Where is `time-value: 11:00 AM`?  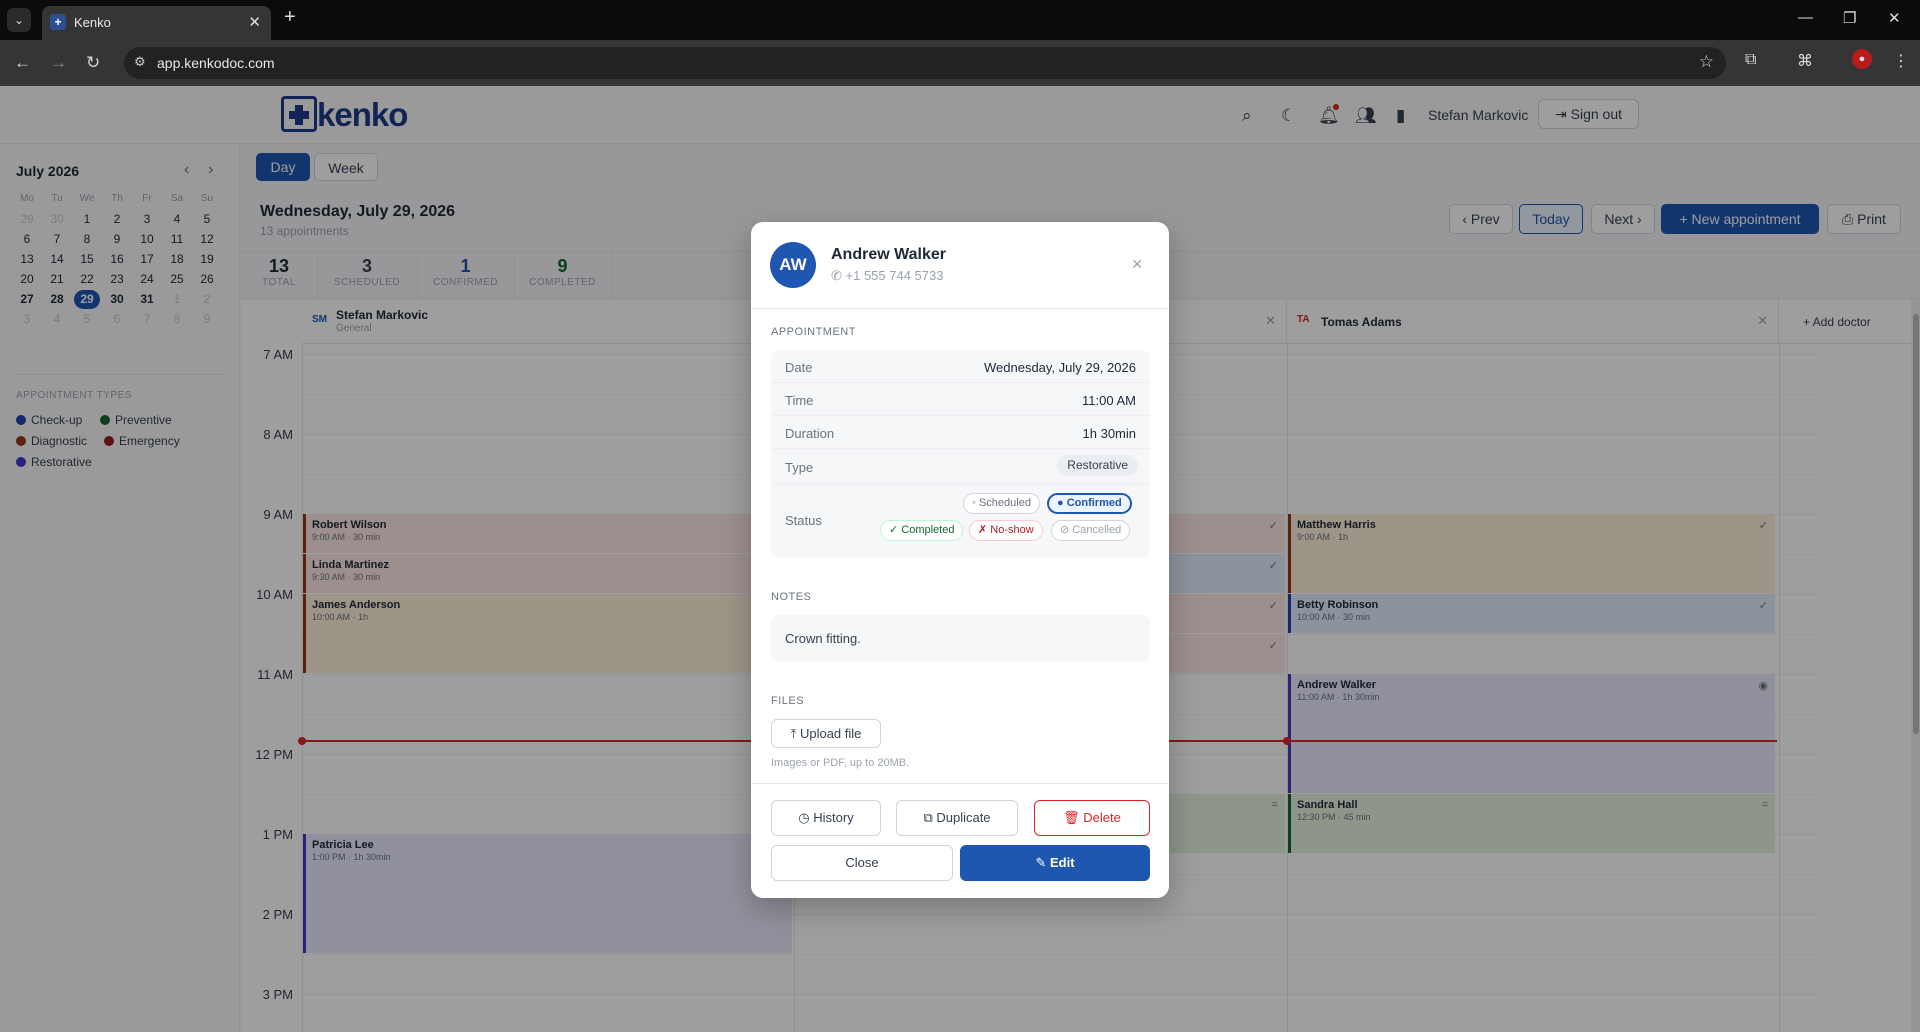
time-value: 11:00 AM is located at coordinates (1109, 400).